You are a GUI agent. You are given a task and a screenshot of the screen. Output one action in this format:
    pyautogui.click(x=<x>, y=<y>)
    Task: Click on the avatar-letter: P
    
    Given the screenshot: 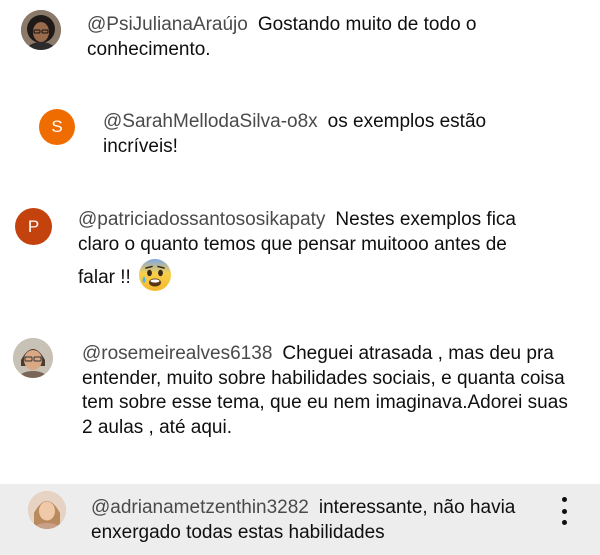 What is the action you would take?
    pyautogui.click(x=33, y=226)
    